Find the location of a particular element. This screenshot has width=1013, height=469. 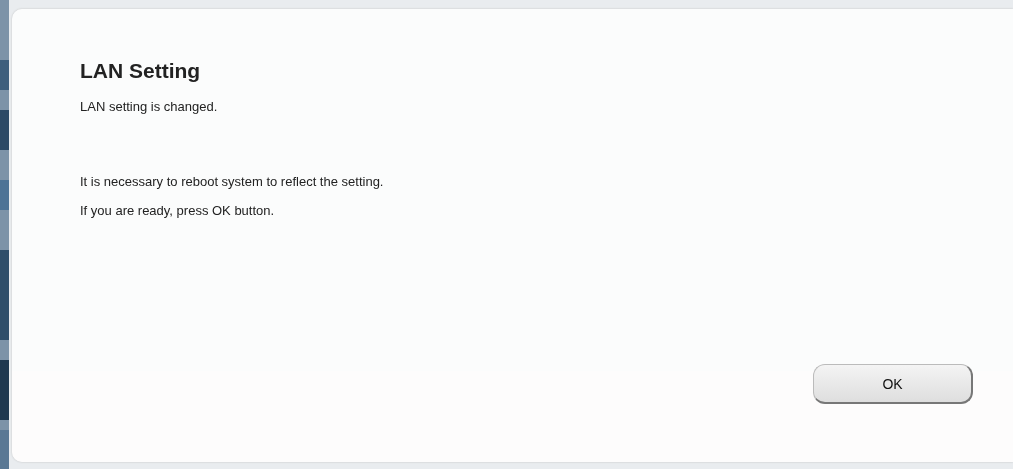

message-text: If you are ready, press OK button. is located at coordinates (178, 210).